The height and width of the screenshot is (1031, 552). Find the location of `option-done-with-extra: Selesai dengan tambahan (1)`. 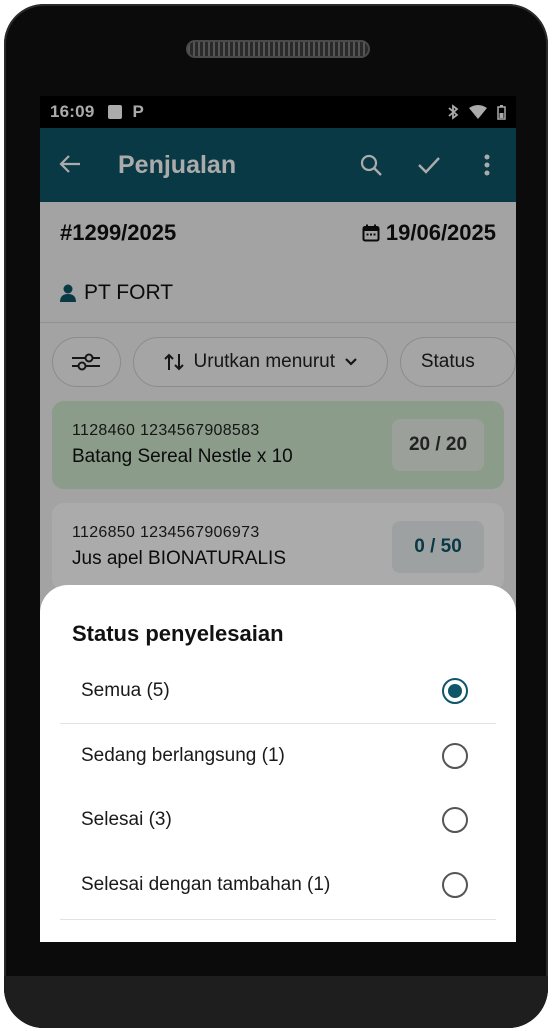

option-done-with-extra: Selesai dengan tambahan (1) is located at coordinates (278, 885).